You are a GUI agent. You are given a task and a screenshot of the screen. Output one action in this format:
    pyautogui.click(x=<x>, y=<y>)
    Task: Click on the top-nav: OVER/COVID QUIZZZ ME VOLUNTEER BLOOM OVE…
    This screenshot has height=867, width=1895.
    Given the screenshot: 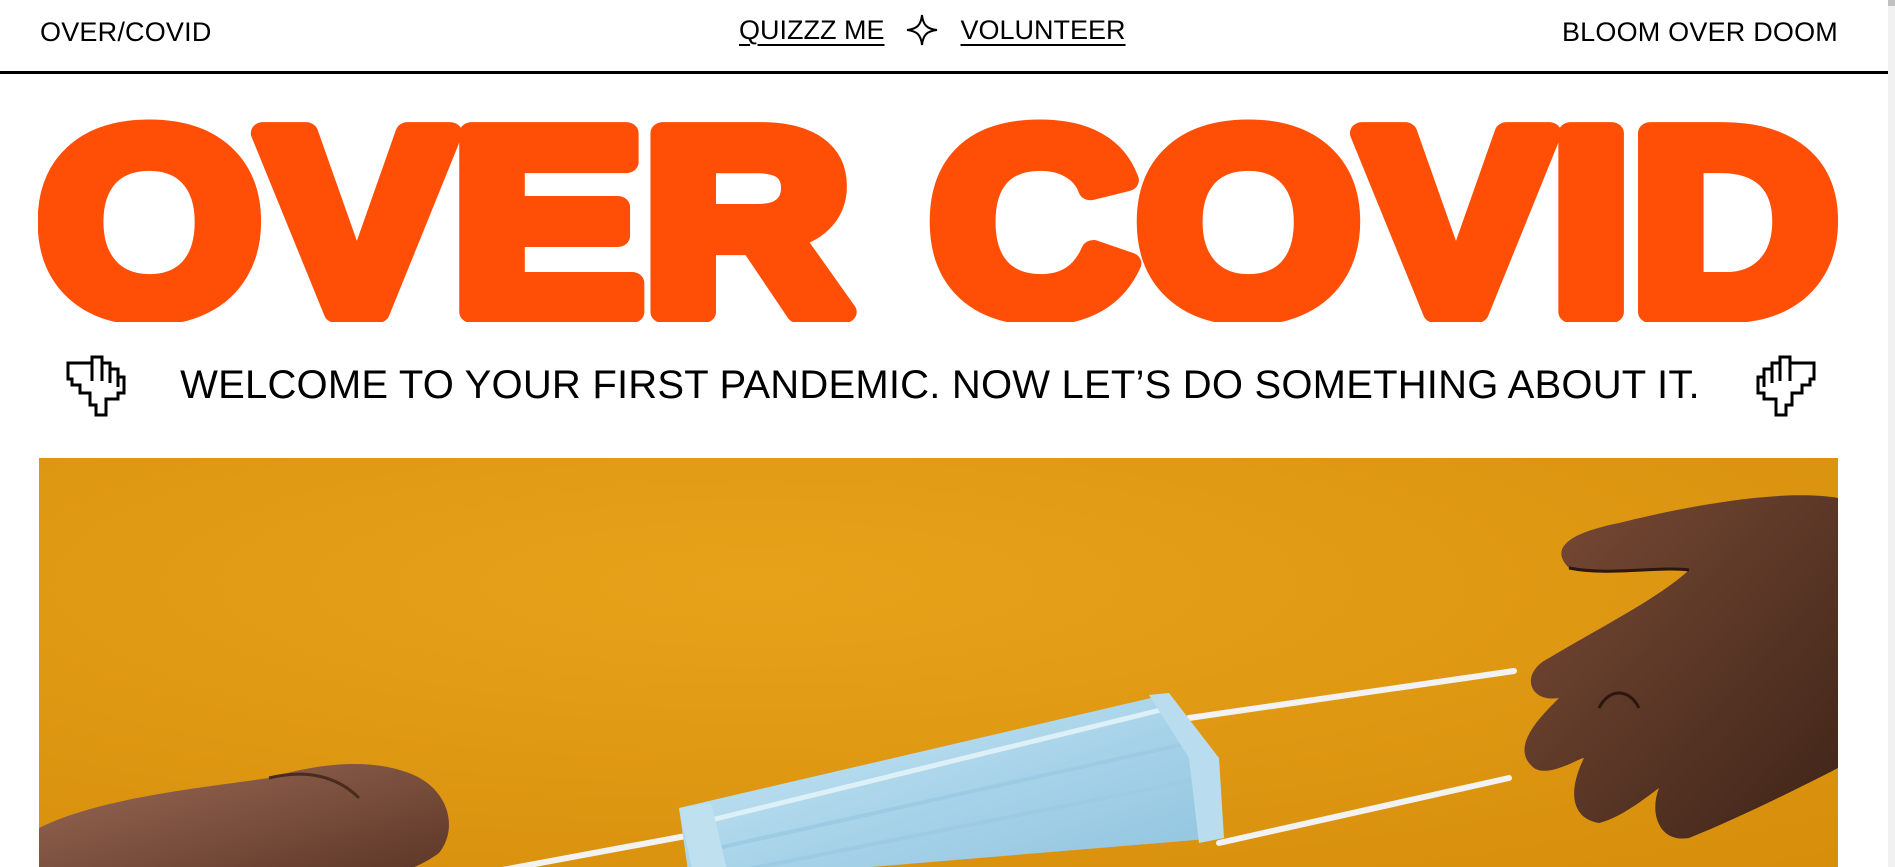 What is the action you would take?
    pyautogui.click(x=944, y=37)
    